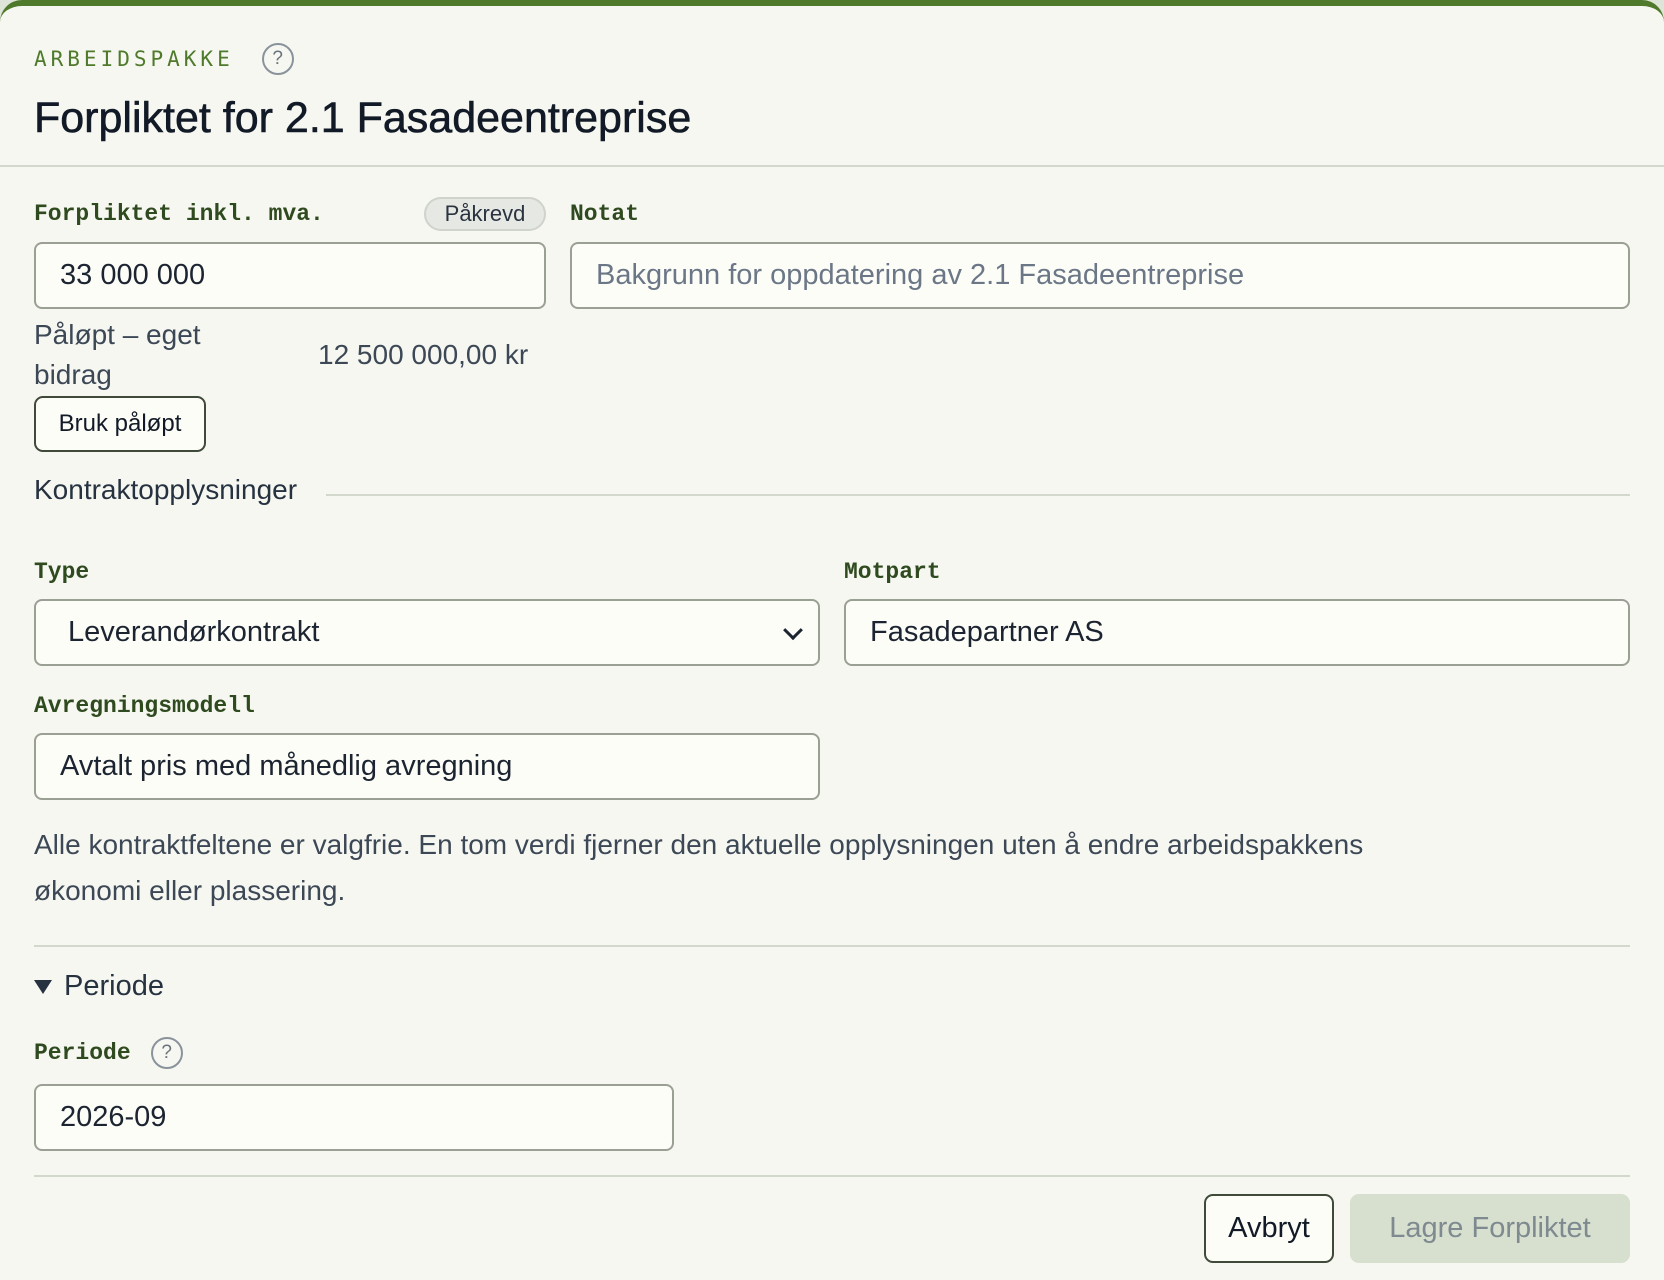 The image size is (1664, 1280). What do you see at coordinates (62, 572) in the screenshot?
I see `type-label: Type` at bounding box center [62, 572].